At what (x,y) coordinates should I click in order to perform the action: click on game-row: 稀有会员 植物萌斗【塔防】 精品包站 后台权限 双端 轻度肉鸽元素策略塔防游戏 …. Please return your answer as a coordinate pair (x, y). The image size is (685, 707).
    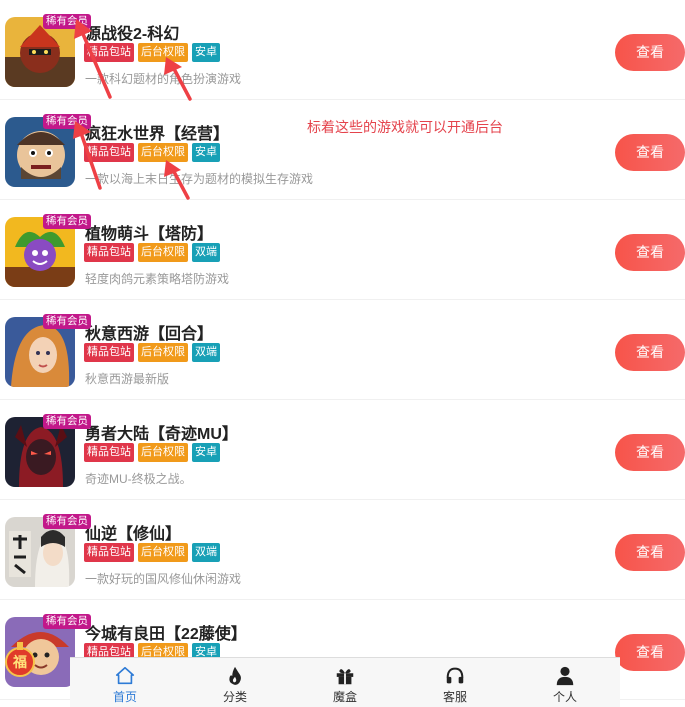
    Looking at the image, I should click on (342, 250).